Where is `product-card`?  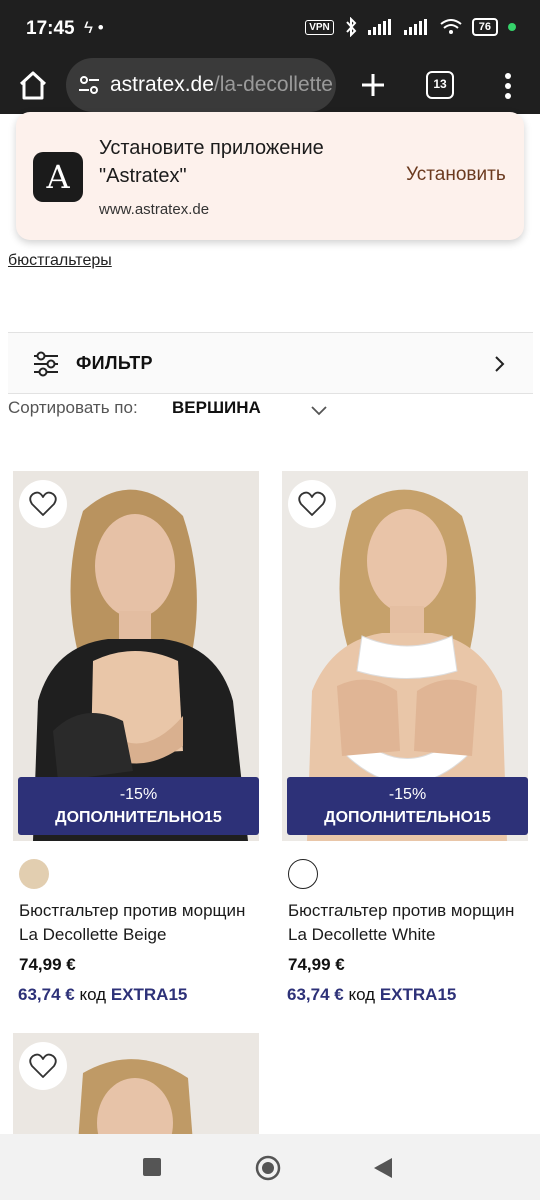 product-card is located at coordinates (136, 1083).